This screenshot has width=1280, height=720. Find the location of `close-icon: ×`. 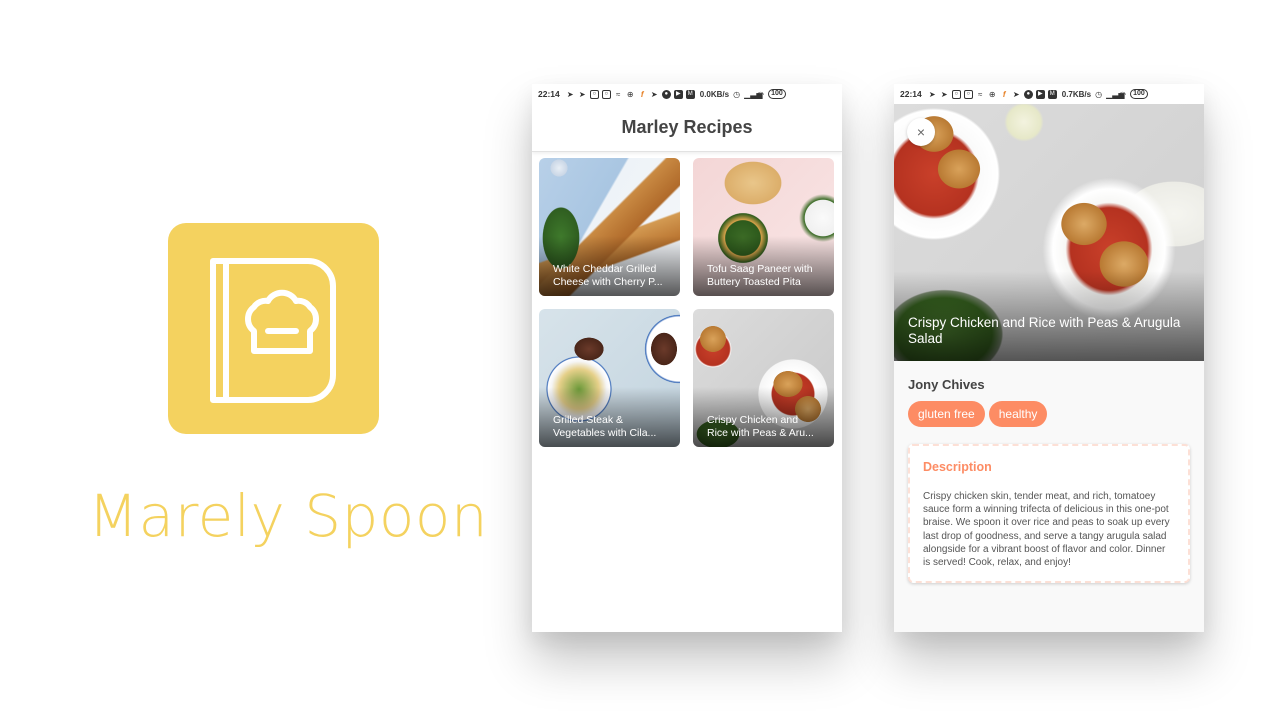

close-icon: × is located at coordinates (921, 132).